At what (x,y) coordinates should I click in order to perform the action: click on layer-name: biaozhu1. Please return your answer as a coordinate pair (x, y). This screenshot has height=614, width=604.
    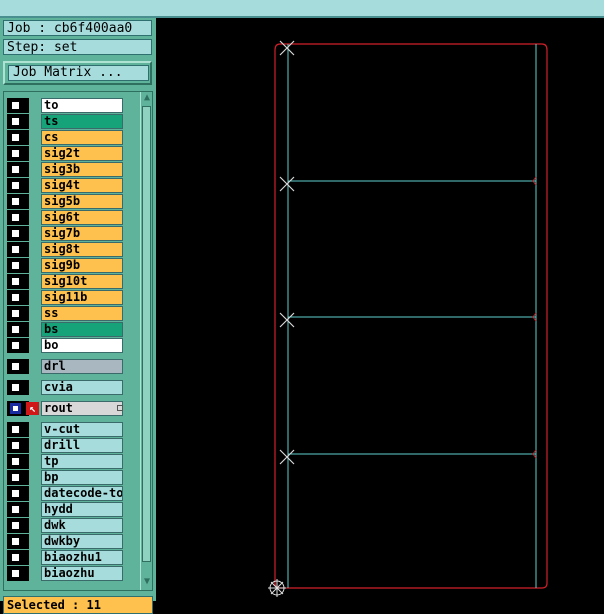
    Looking at the image, I should click on (82, 557).